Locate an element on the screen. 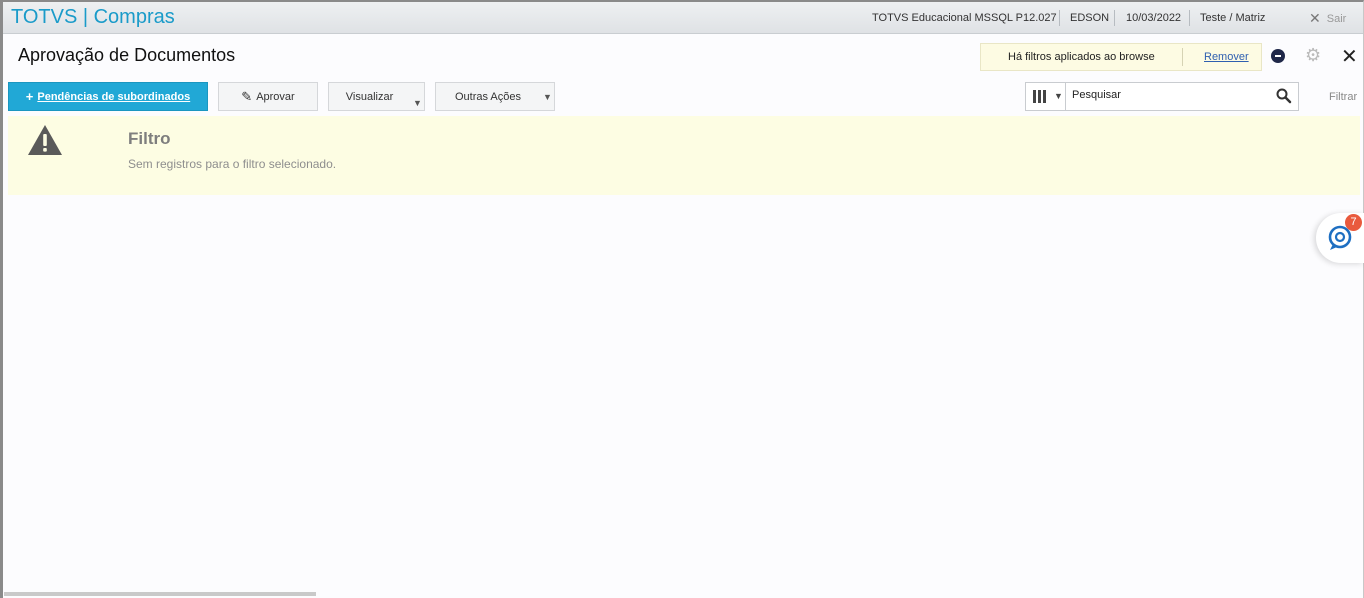 The image size is (1364, 598). exit-label: Sair is located at coordinates (1336, 19).